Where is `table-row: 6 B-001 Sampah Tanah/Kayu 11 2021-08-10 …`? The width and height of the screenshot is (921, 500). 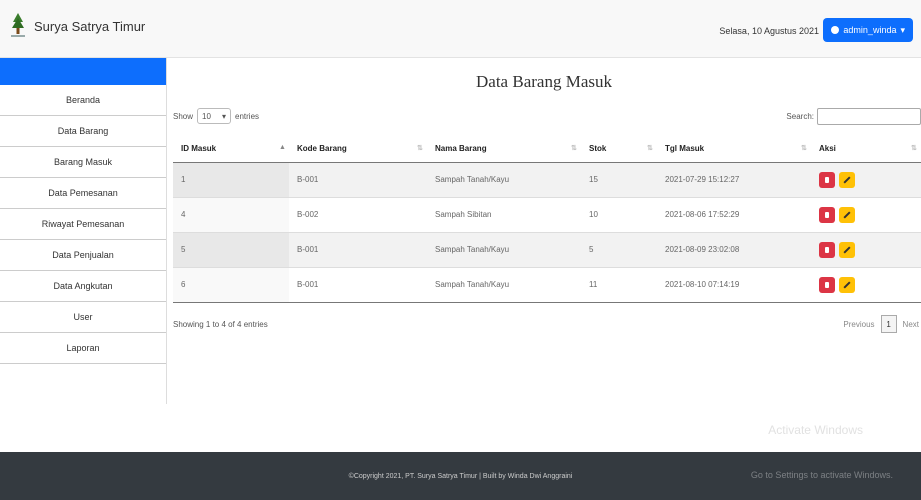 table-row: 6 B-001 Sampah Tanah/Kayu 11 2021-08-10 … is located at coordinates (547, 285).